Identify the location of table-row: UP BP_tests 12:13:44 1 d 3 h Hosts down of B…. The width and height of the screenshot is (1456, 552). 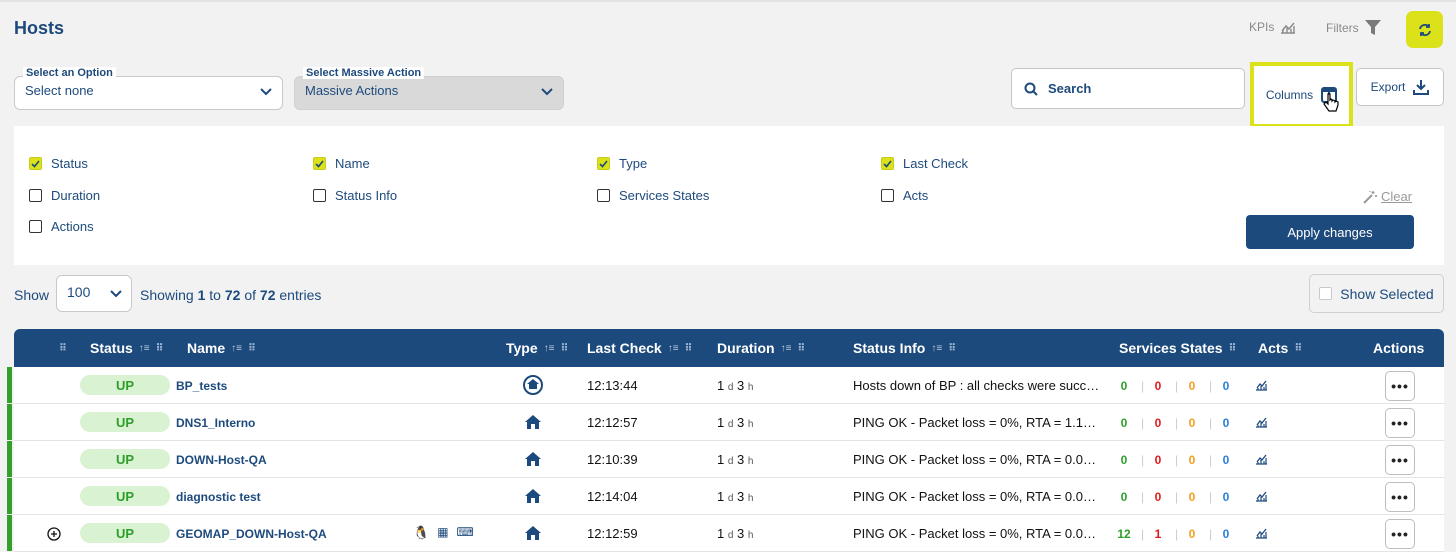
(725, 385).